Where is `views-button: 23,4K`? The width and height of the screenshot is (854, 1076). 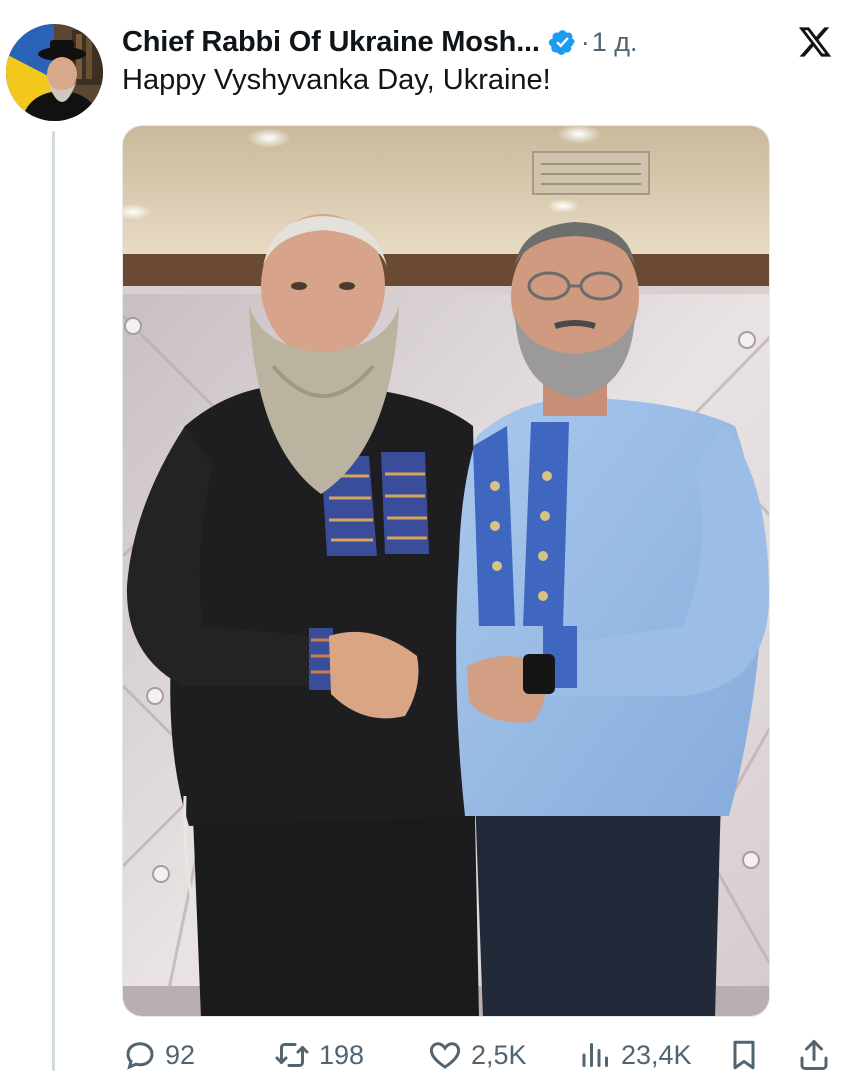
views-button: 23,4K is located at coordinates (635, 1055).